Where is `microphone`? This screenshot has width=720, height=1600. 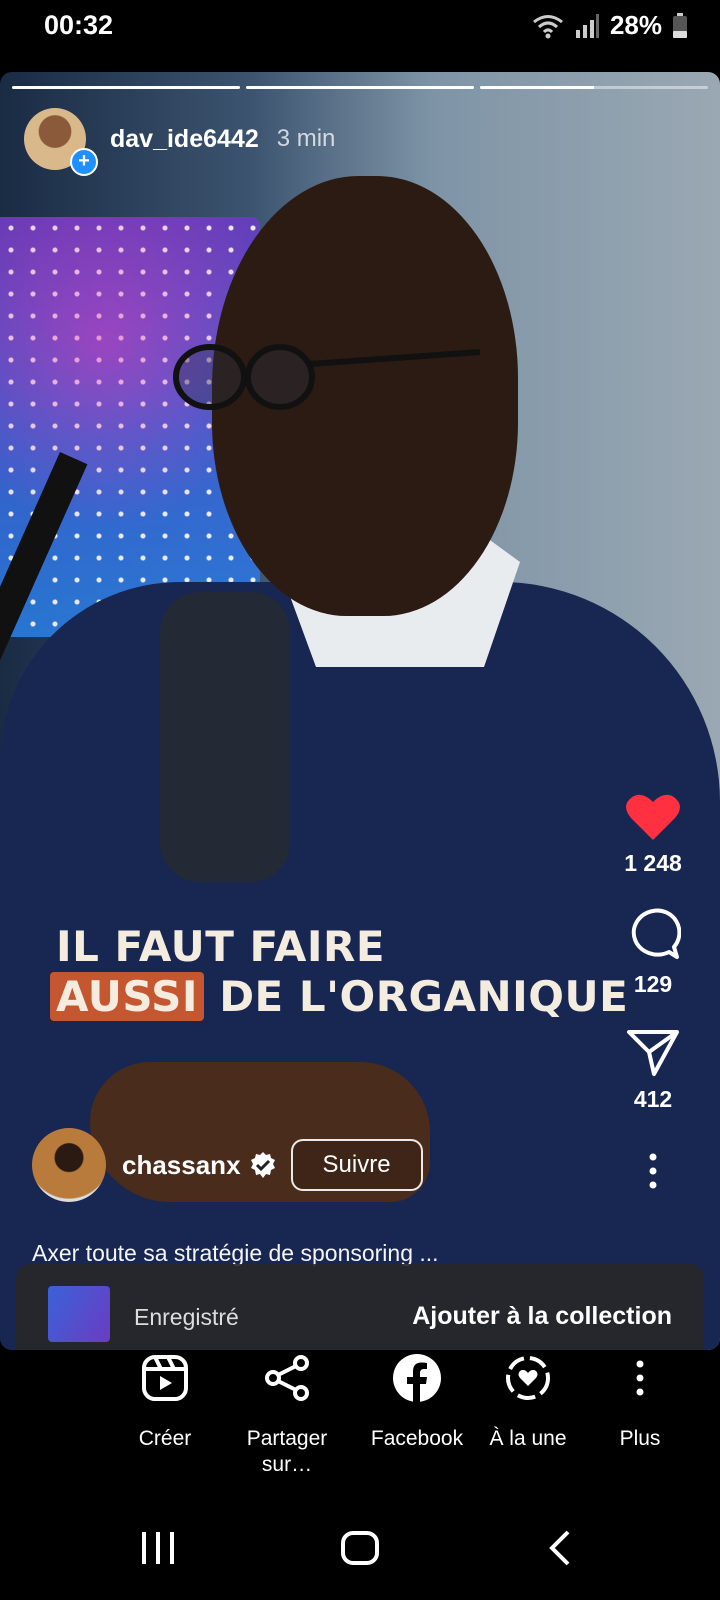
microphone is located at coordinates (225, 737).